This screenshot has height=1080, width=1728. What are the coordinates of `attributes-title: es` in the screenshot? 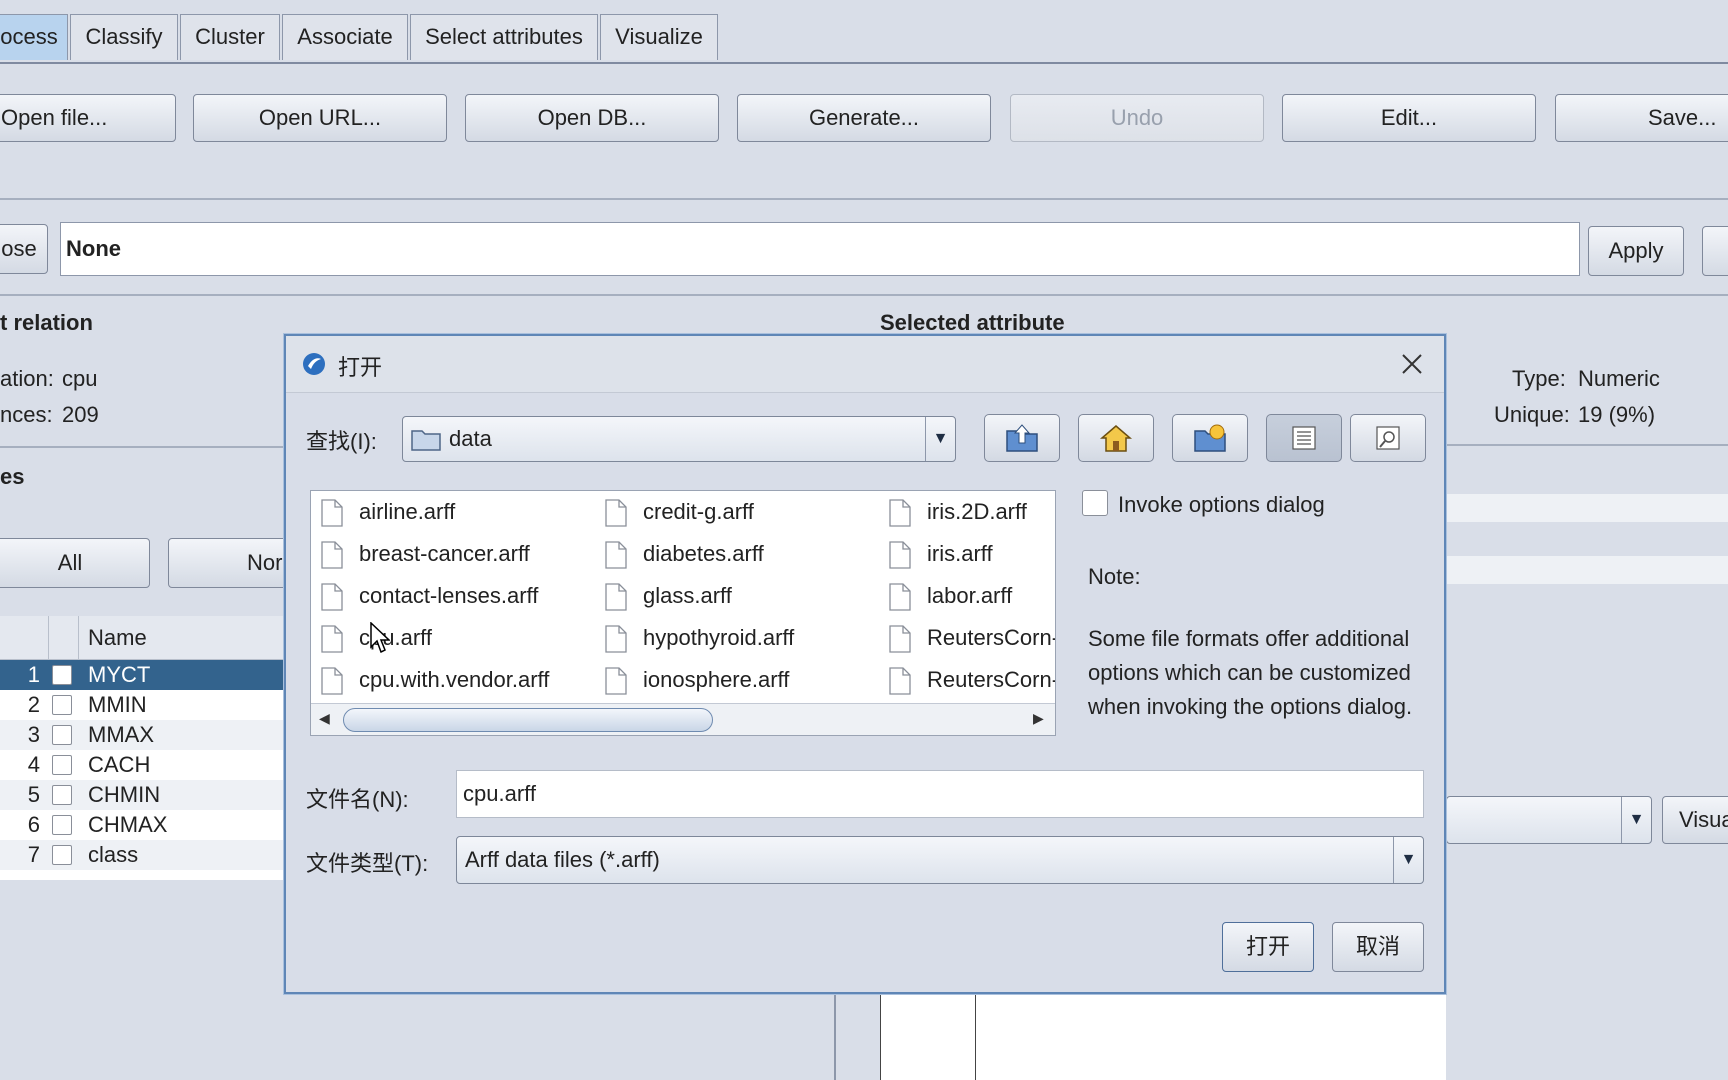 It's located at (12, 476).